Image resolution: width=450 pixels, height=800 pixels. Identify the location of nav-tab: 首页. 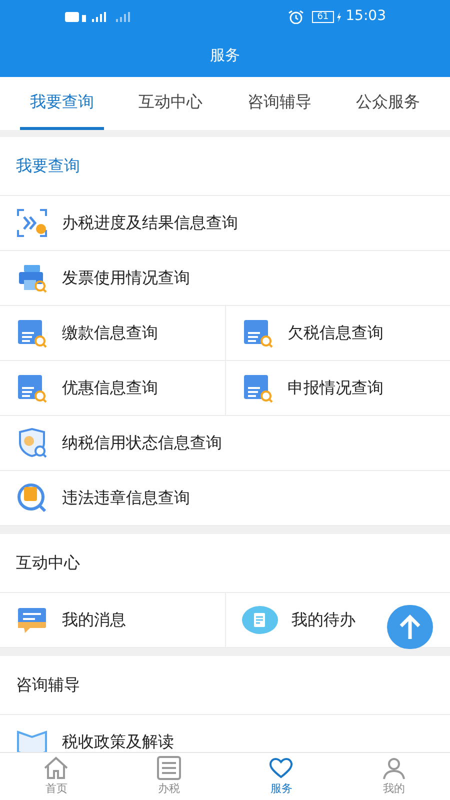
(56, 776).